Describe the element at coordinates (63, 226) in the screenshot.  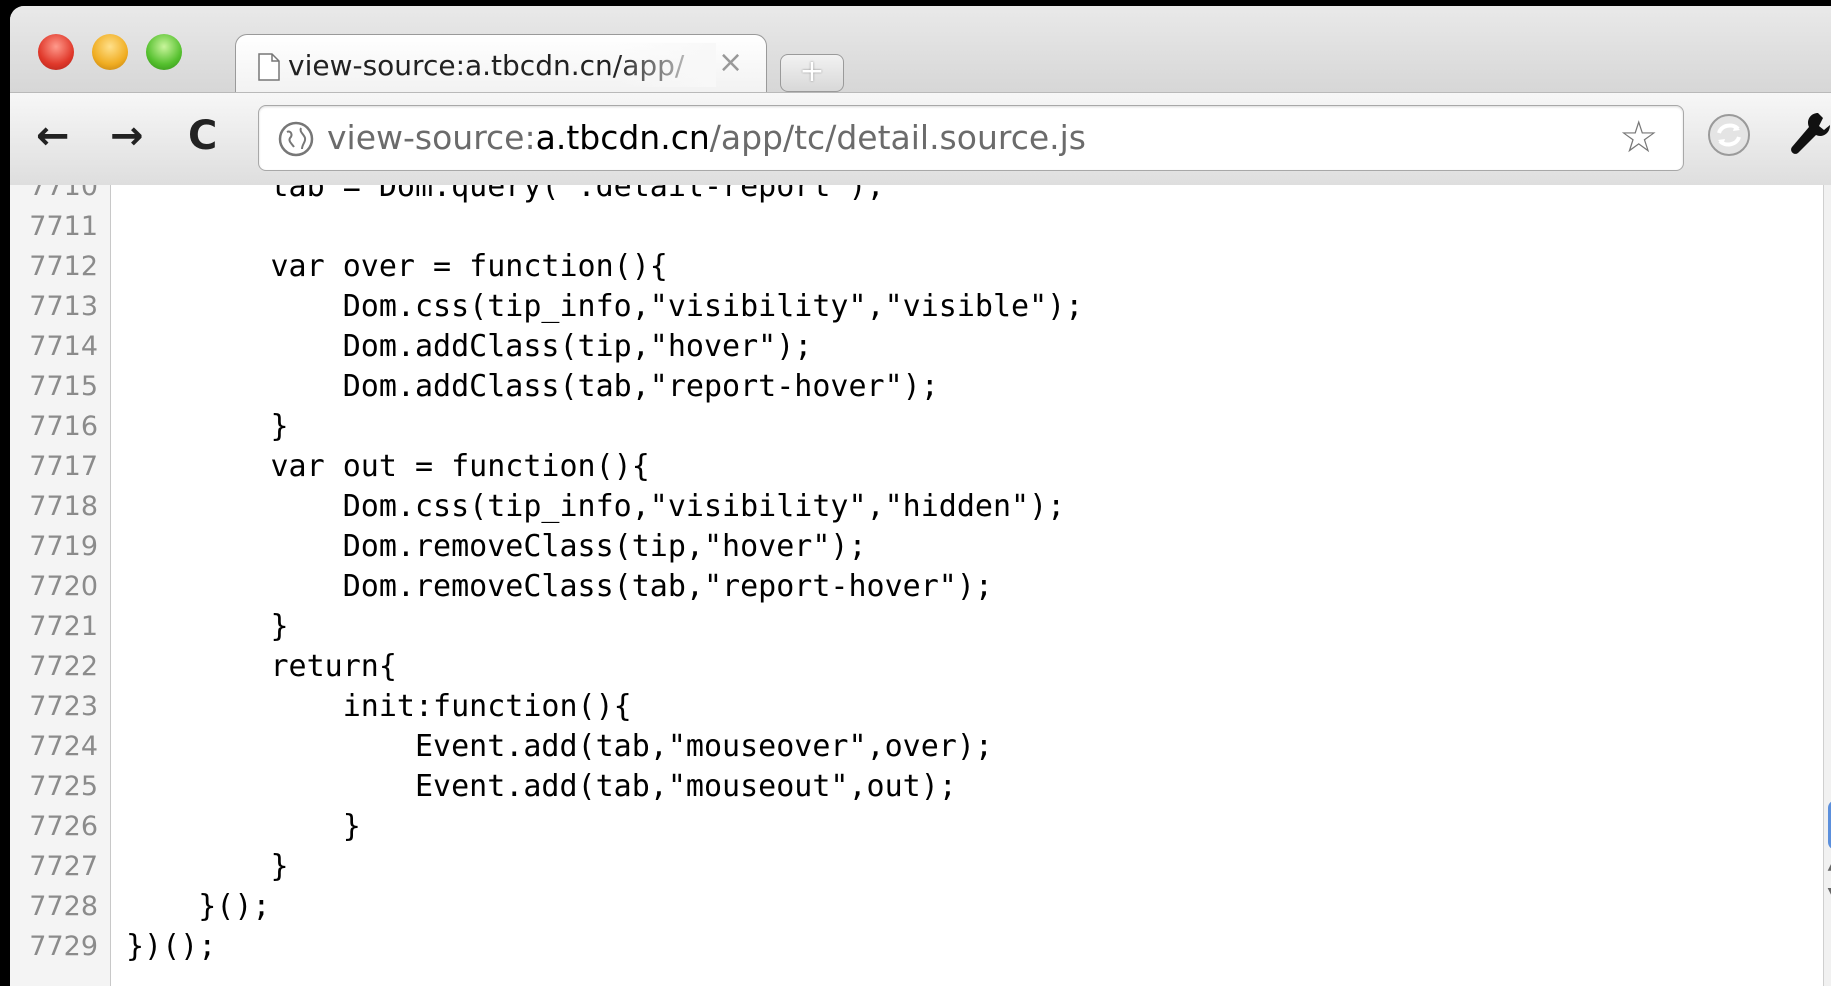
I see `line-number: 7711` at that location.